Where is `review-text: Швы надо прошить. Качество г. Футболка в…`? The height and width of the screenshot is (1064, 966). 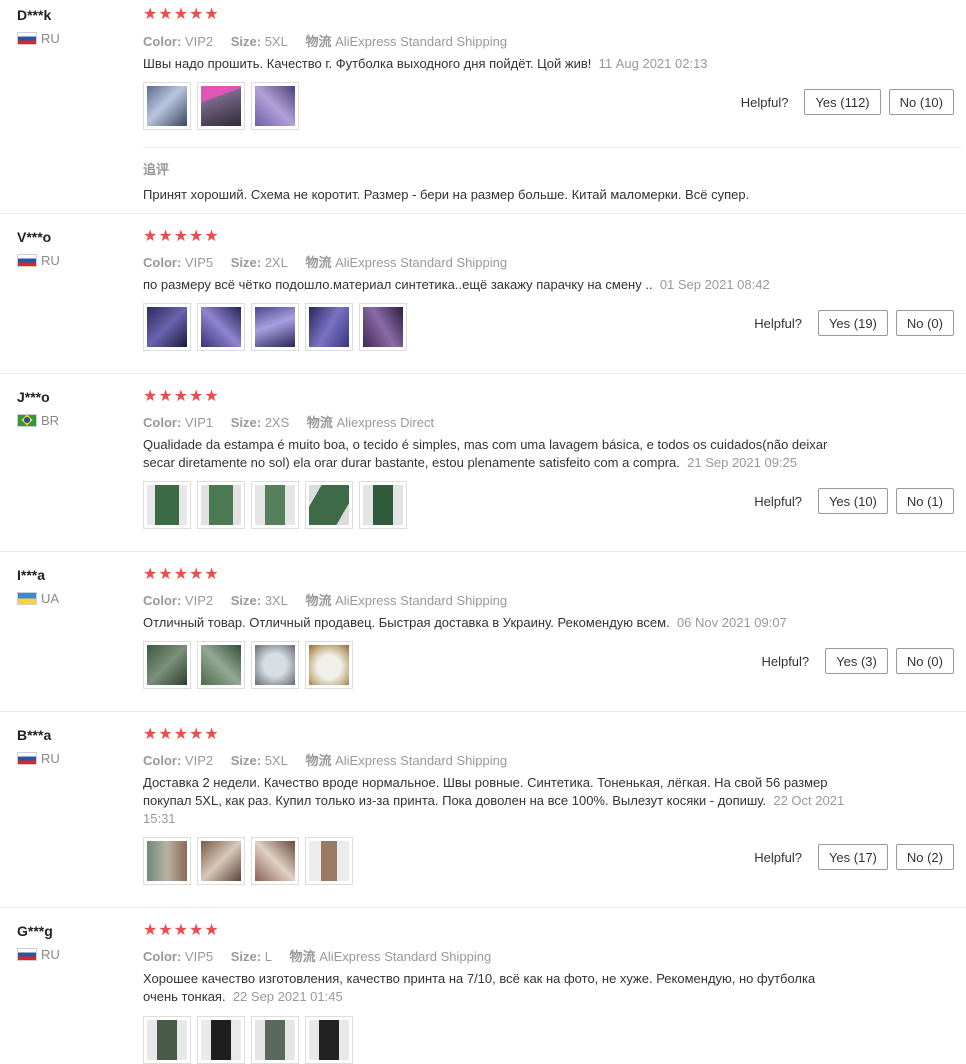 review-text: Швы надо прошить. Качество г. Футболка в… is located at coordinates (498, 64).